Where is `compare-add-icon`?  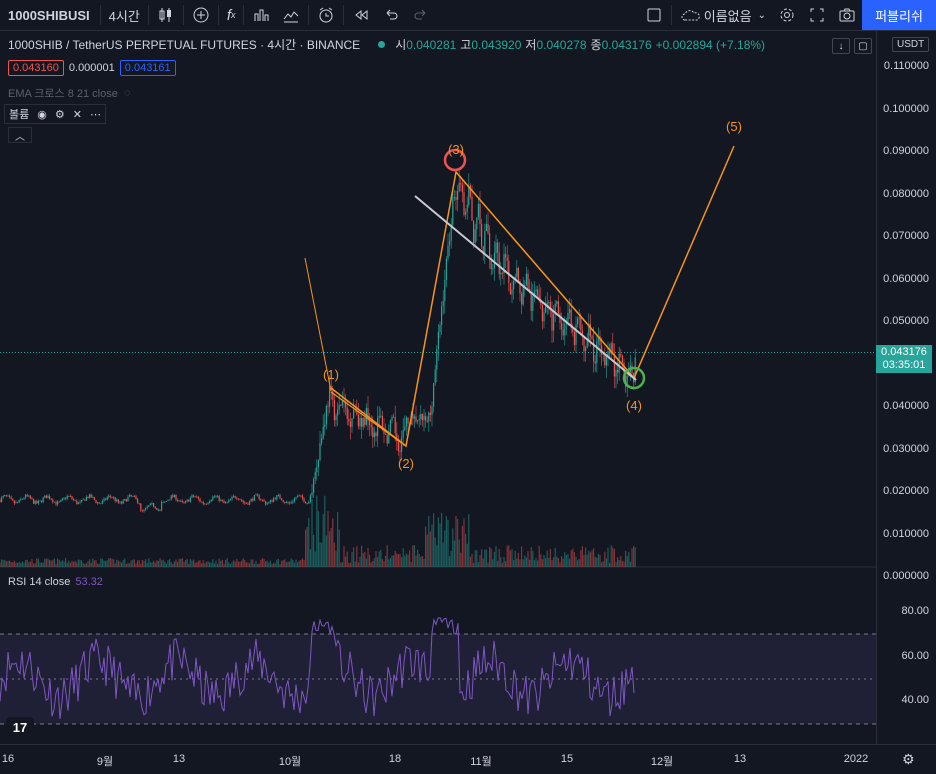 compare-add-icon is located at coordinates (201, 15).